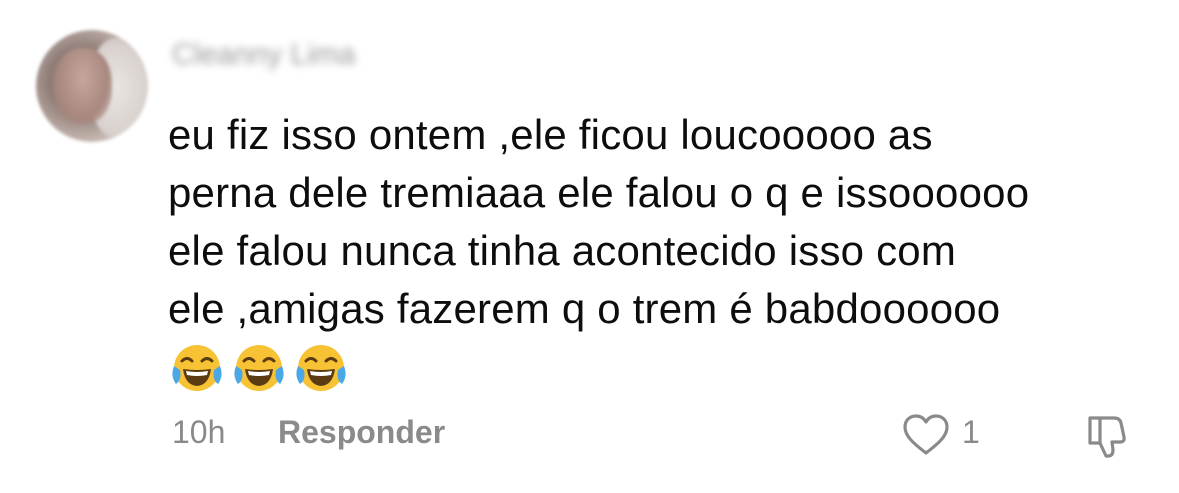  Describe the element at coordinates (971, 432) in the screenshot. I see `like-count: 1` at that location.